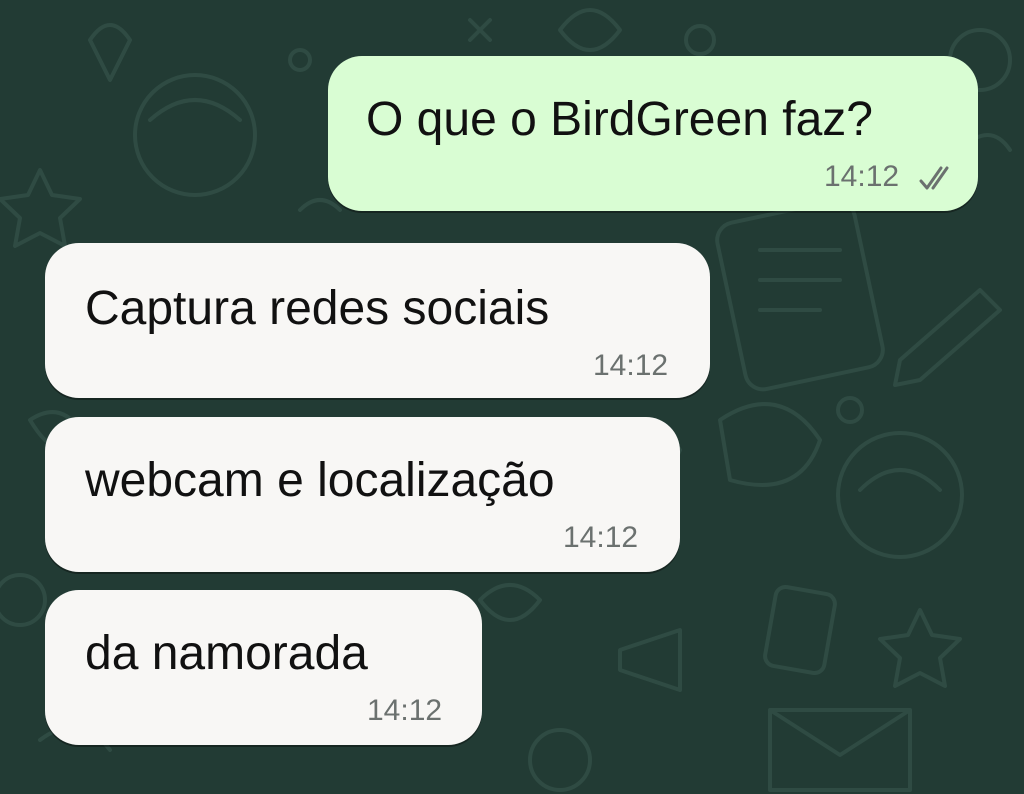  I want to click on incoming-message-bubble: webcam e localização 14:12, so click(362, 494).